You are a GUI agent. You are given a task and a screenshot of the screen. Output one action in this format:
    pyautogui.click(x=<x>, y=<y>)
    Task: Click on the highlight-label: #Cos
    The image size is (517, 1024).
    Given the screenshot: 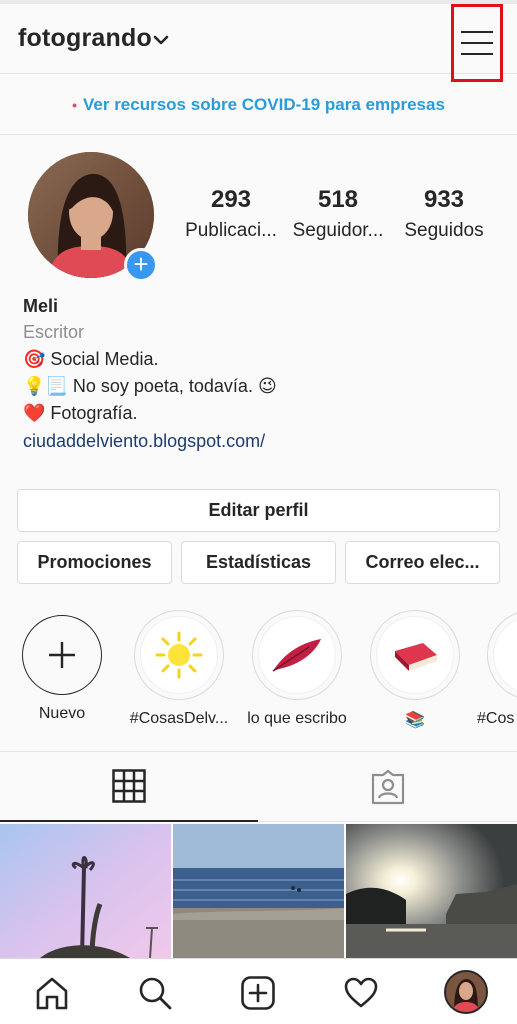 What is the action you would take?
    pyautogui.click(x=496, y=718)
    